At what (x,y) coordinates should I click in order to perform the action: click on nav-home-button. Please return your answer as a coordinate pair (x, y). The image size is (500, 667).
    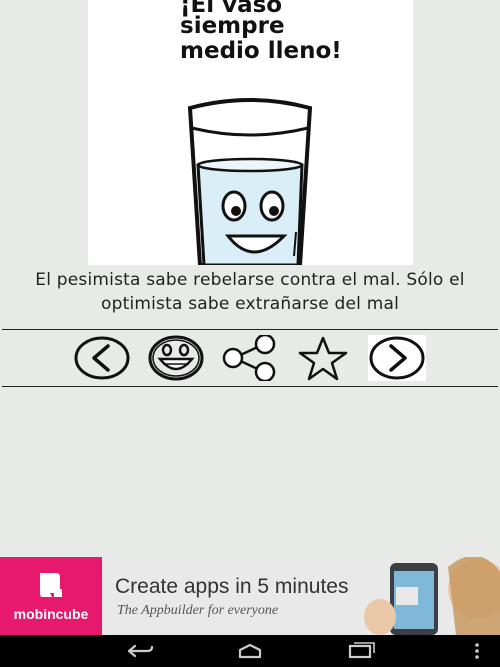
    Looking at the image, I should click on (250, 651).